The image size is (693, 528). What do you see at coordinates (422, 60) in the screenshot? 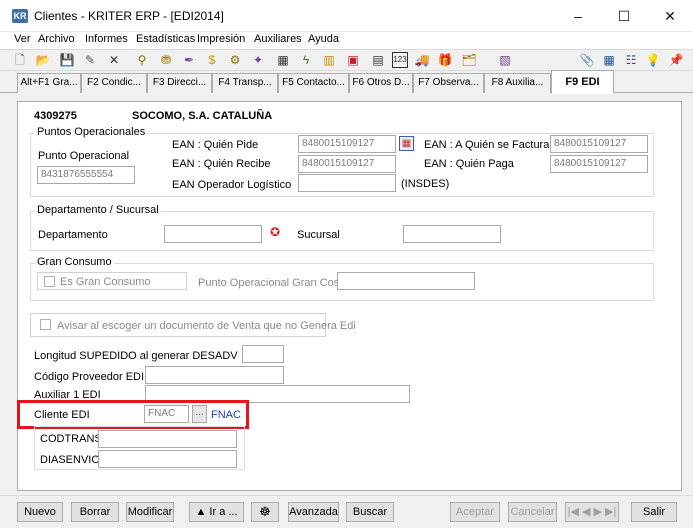
I see `truck-icon: 🚚` at bounding box center [422, 60].